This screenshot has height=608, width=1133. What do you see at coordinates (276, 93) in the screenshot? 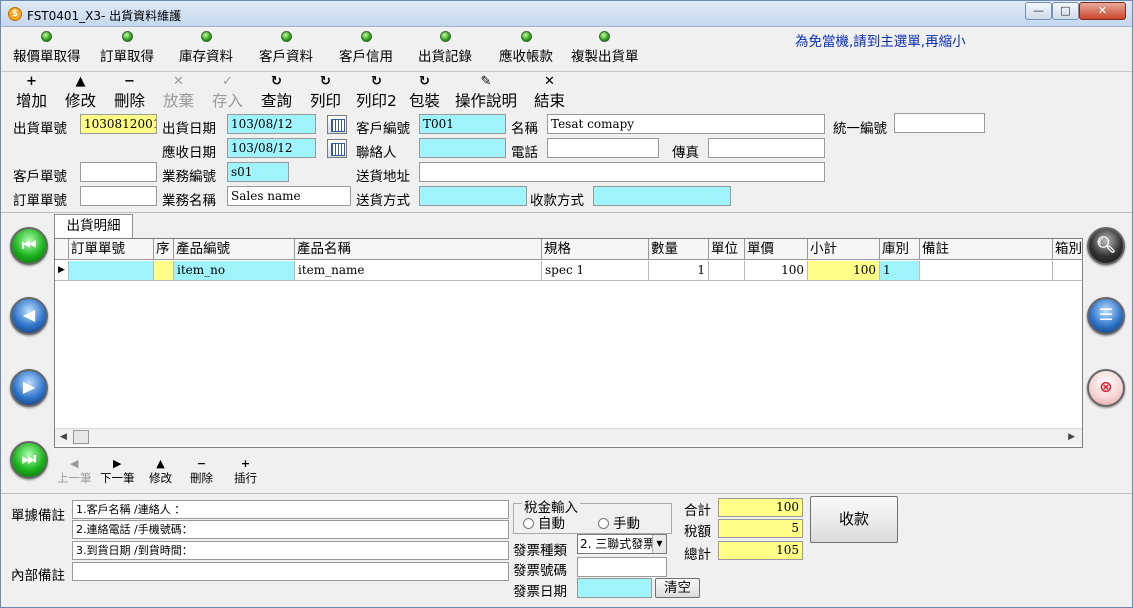
I see `query-button: ↻ 查詢` at bounding box center [276, 93].